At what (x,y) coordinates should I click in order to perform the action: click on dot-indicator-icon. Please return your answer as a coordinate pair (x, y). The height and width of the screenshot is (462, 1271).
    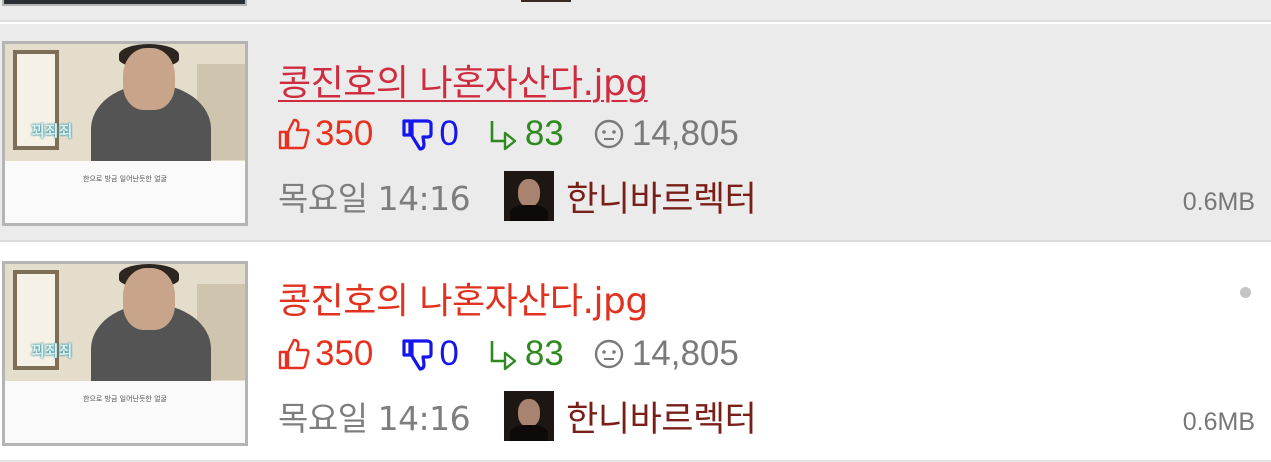
    Looking at the image, I should click on (1245, 292).